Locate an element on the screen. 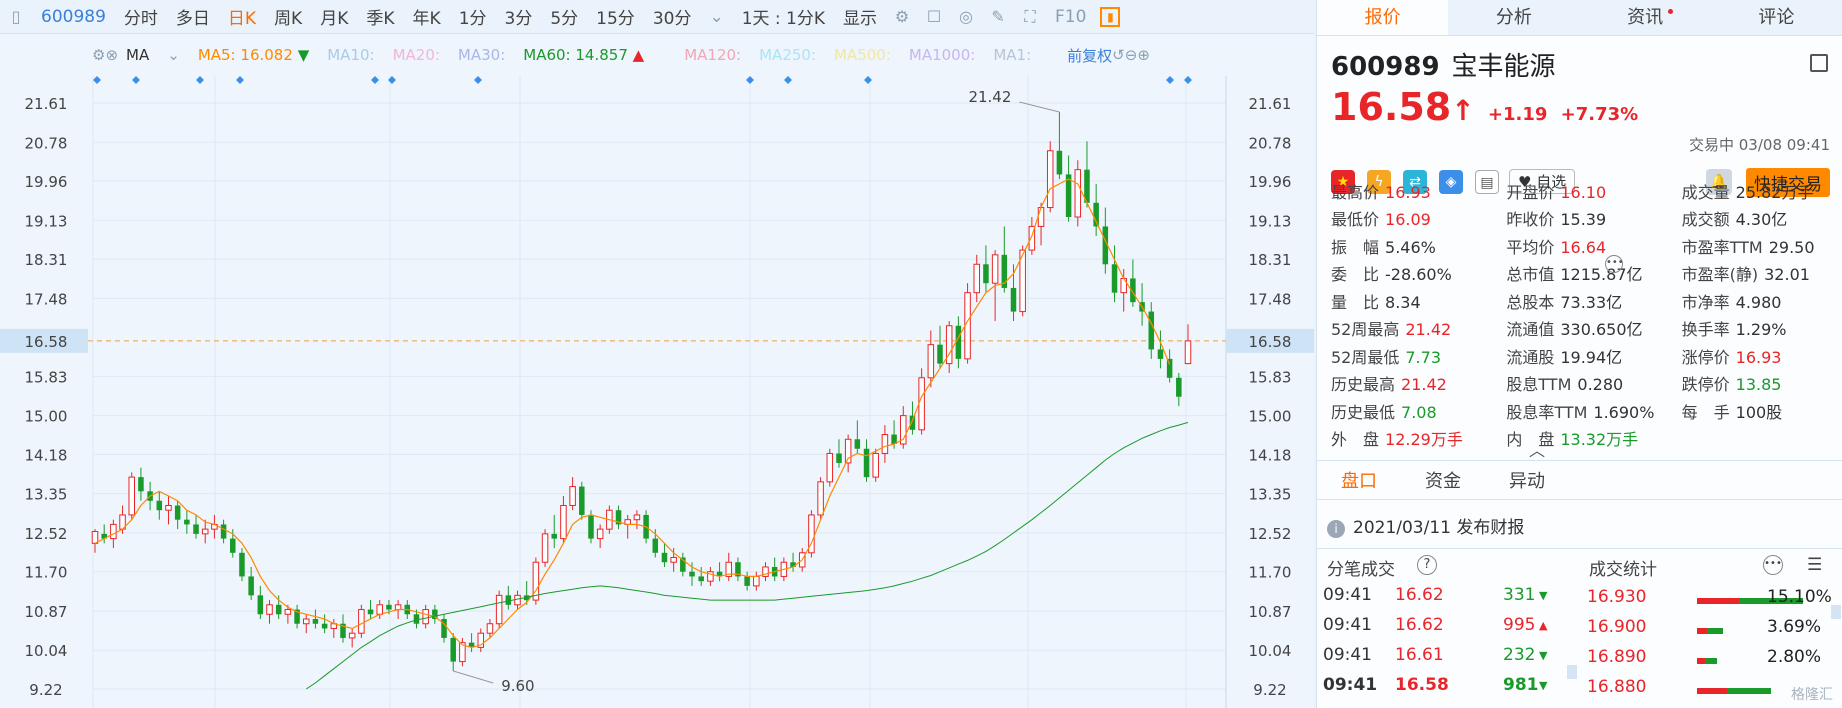  y-axis-label-right: 19.13 is located at coordinates (1270, 221).